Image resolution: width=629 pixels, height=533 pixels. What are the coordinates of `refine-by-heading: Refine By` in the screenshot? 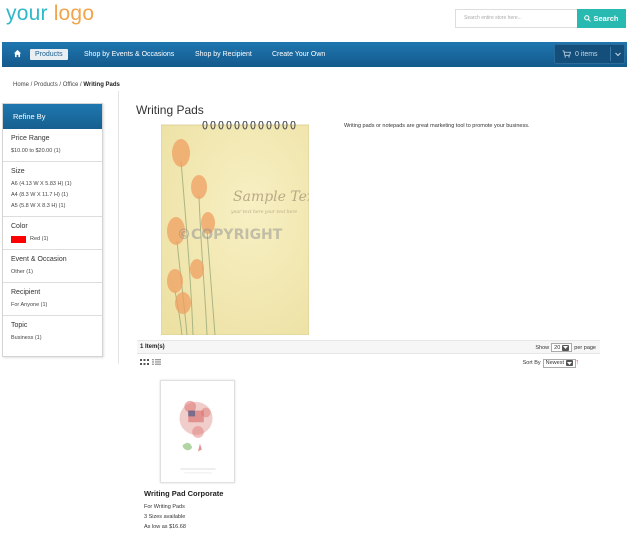 It's located at (52, 116).